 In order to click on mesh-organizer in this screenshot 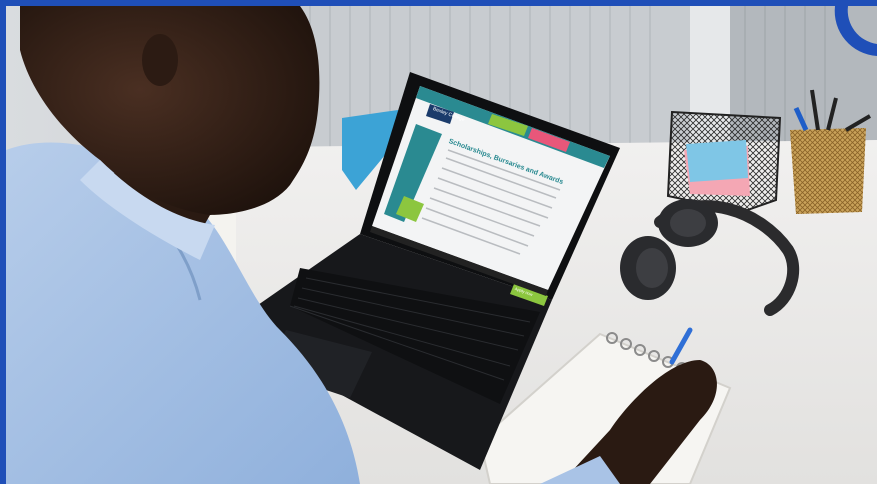, I will do `click(724, 162)`.